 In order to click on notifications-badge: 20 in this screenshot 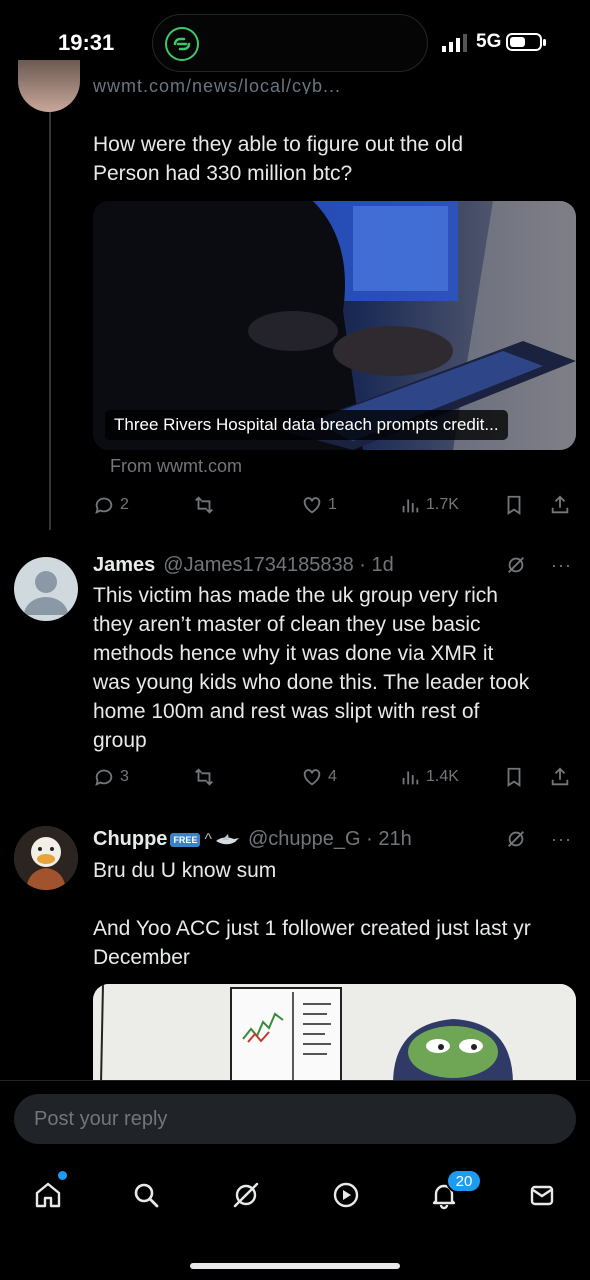, I will do `click(464, 1181)`.